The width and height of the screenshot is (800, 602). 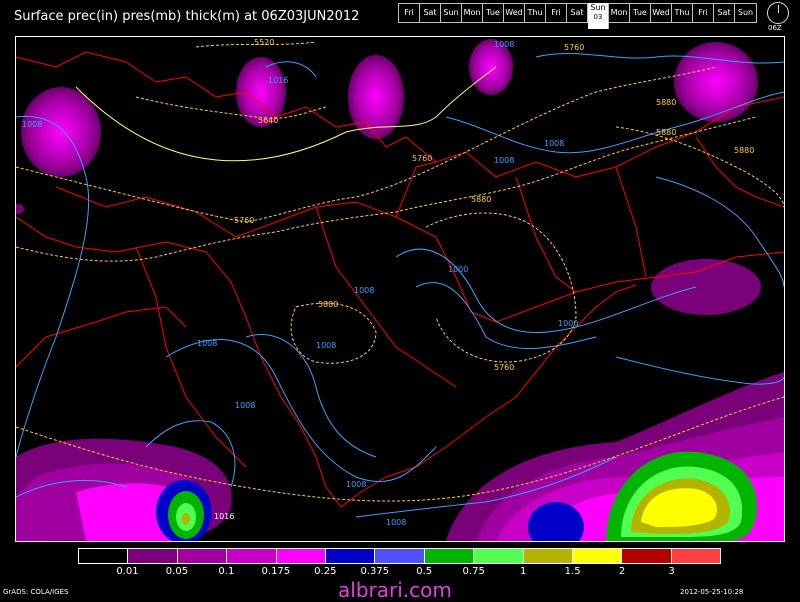 What do you see at coordinates (276, 571) in the screenshot?
I see `legend-tick-label: 0.175` at bounding box center [276, 571].